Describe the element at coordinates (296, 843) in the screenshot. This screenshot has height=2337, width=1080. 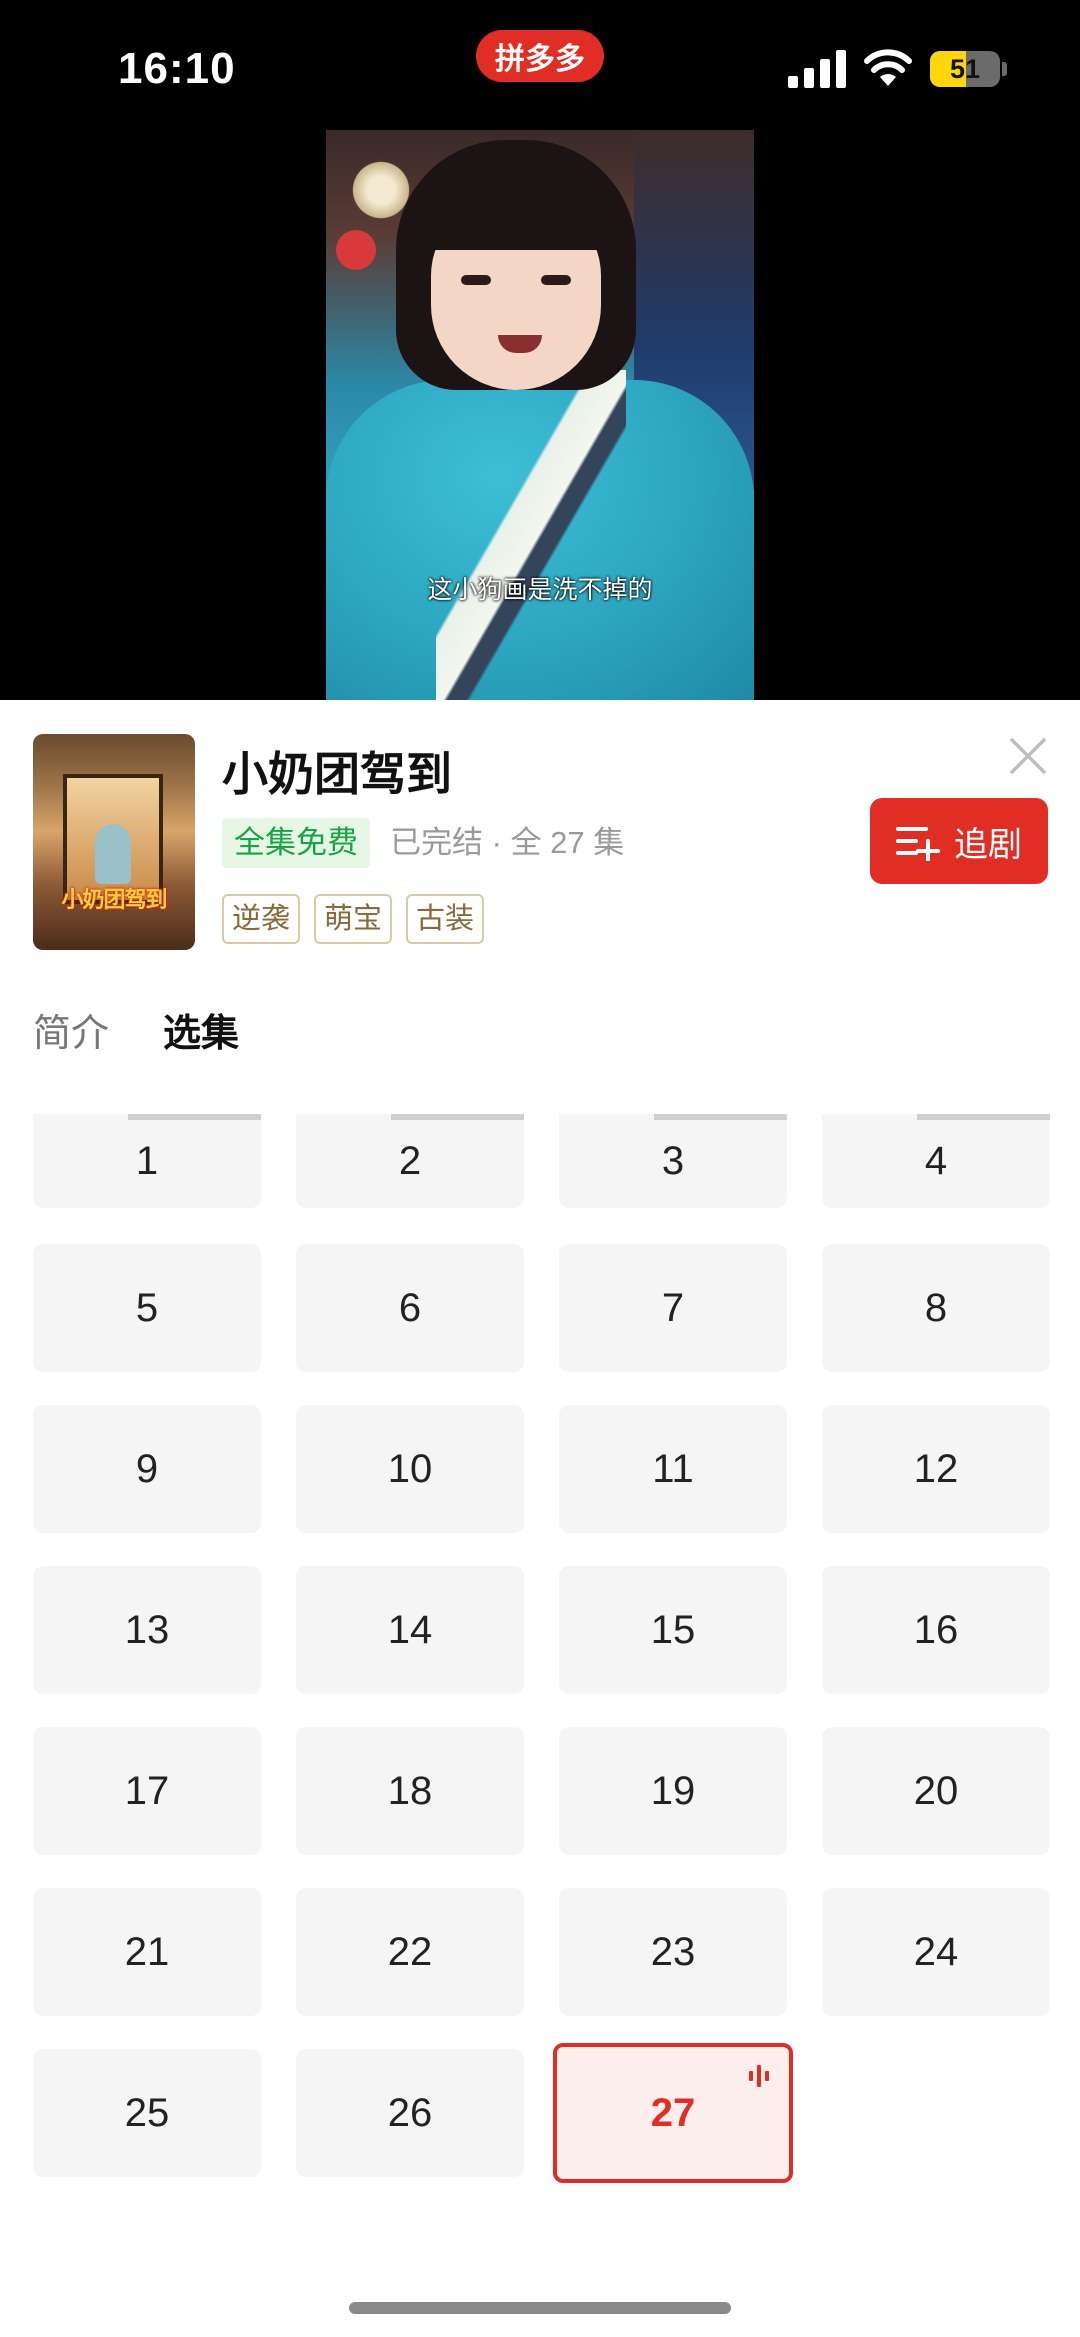
I see `free-badge: 全集免费` at that location.